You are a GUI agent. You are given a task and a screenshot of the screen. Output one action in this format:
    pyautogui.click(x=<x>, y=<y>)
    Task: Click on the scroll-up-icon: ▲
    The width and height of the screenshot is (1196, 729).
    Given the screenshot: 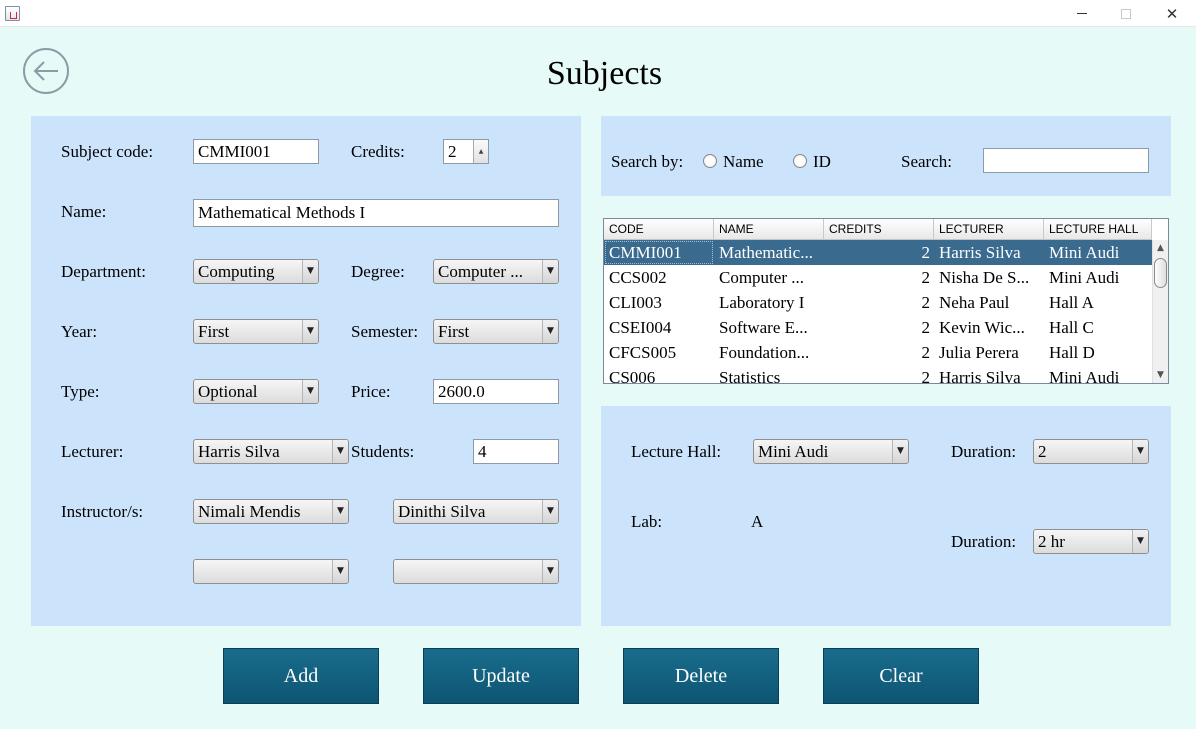 What is the action you would take?
    pyautogui.click(x=1160, y=248)
    